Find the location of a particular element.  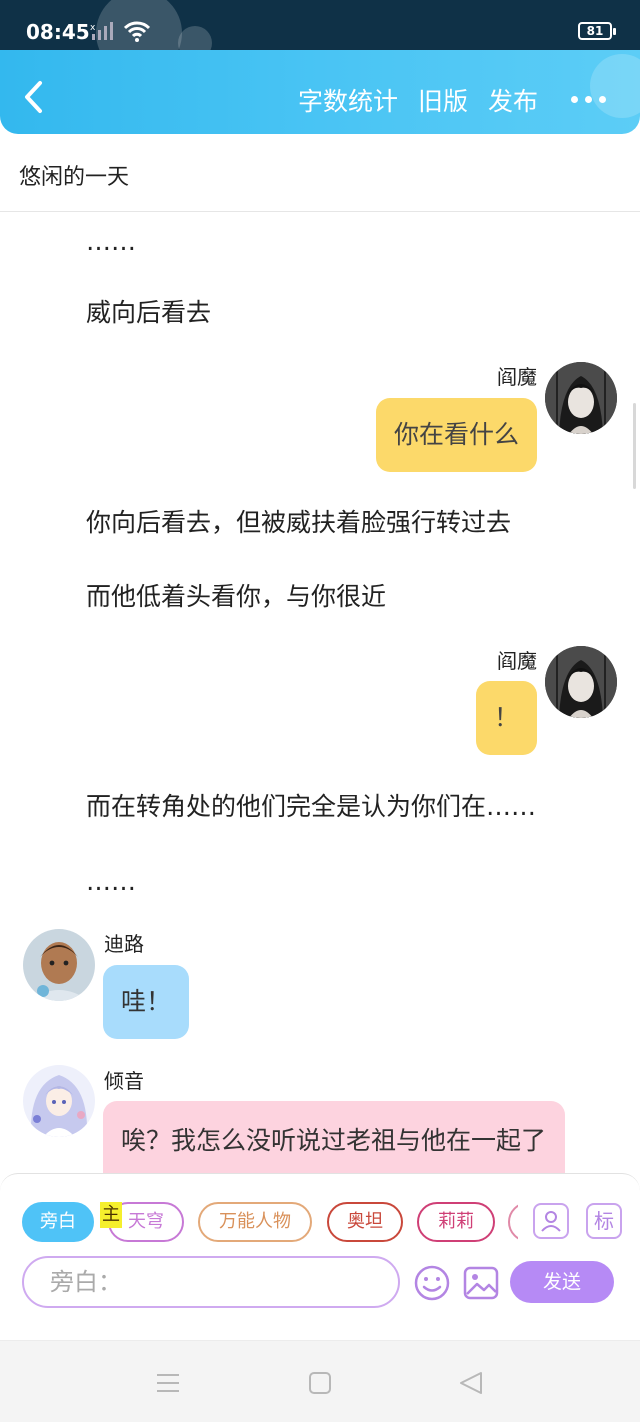

message-bubble: 唉？我怎么没听说过老祖与他在一起了 is located at coordinates (334, 1137).